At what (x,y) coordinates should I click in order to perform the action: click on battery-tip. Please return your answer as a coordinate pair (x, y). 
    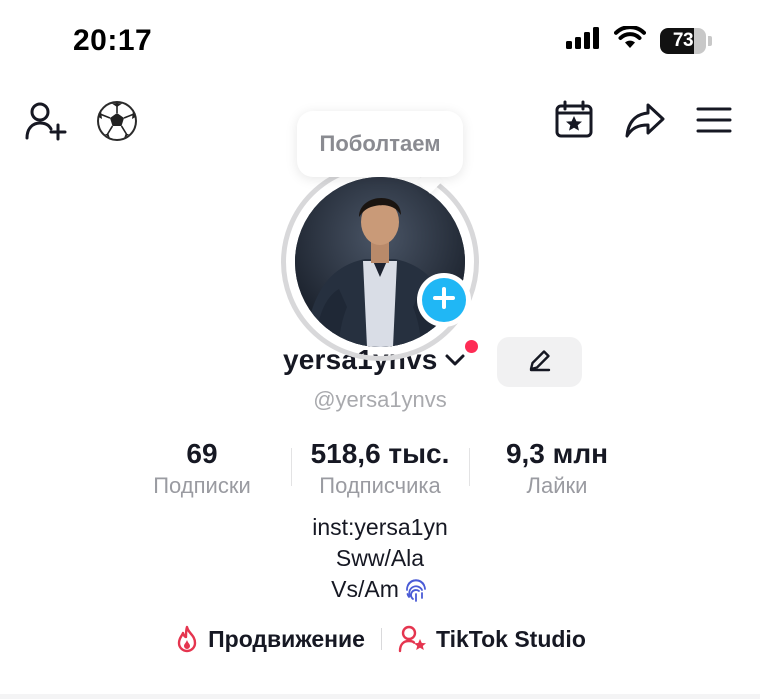
    Looking at the image, I should click on (710, 40).